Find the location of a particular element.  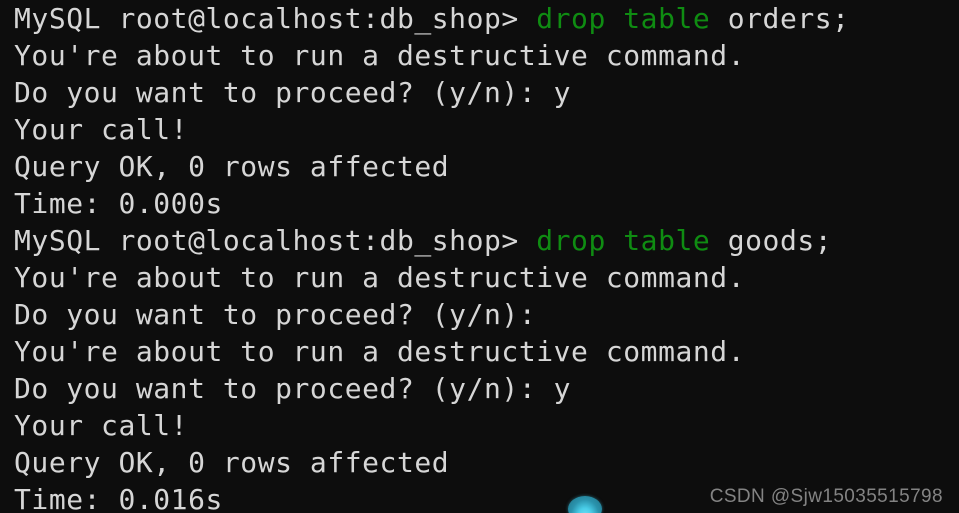

sql-argument: orders; is located at coordinates (780, 18).